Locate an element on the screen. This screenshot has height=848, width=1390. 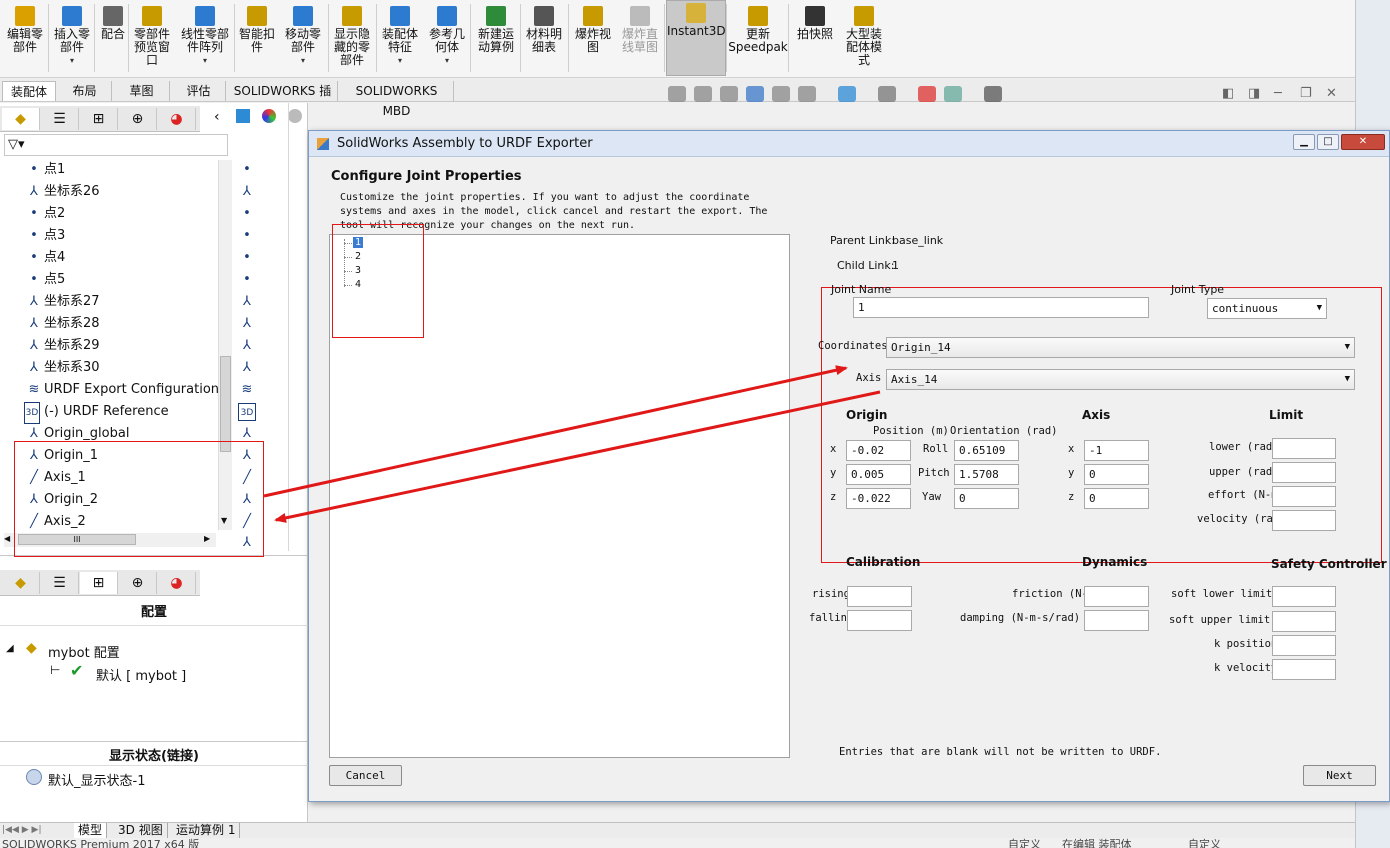
arrow-to-axis-tree is located at coordinates (577, 456).